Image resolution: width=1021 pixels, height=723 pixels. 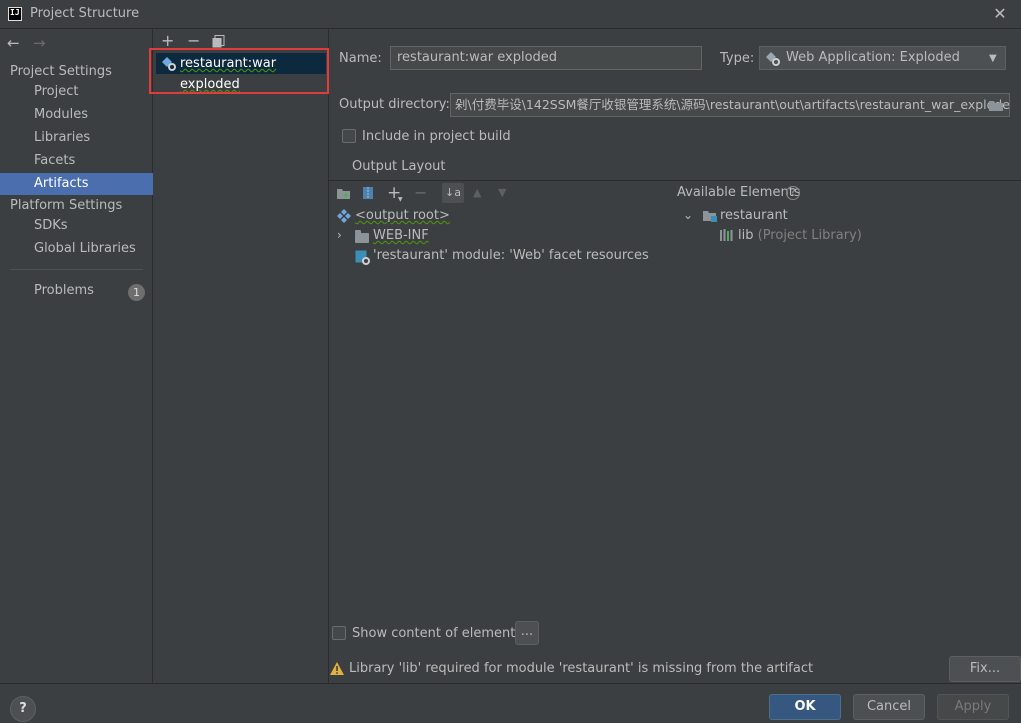 I want to click on output-root-icon, so click(x=344, y=218).